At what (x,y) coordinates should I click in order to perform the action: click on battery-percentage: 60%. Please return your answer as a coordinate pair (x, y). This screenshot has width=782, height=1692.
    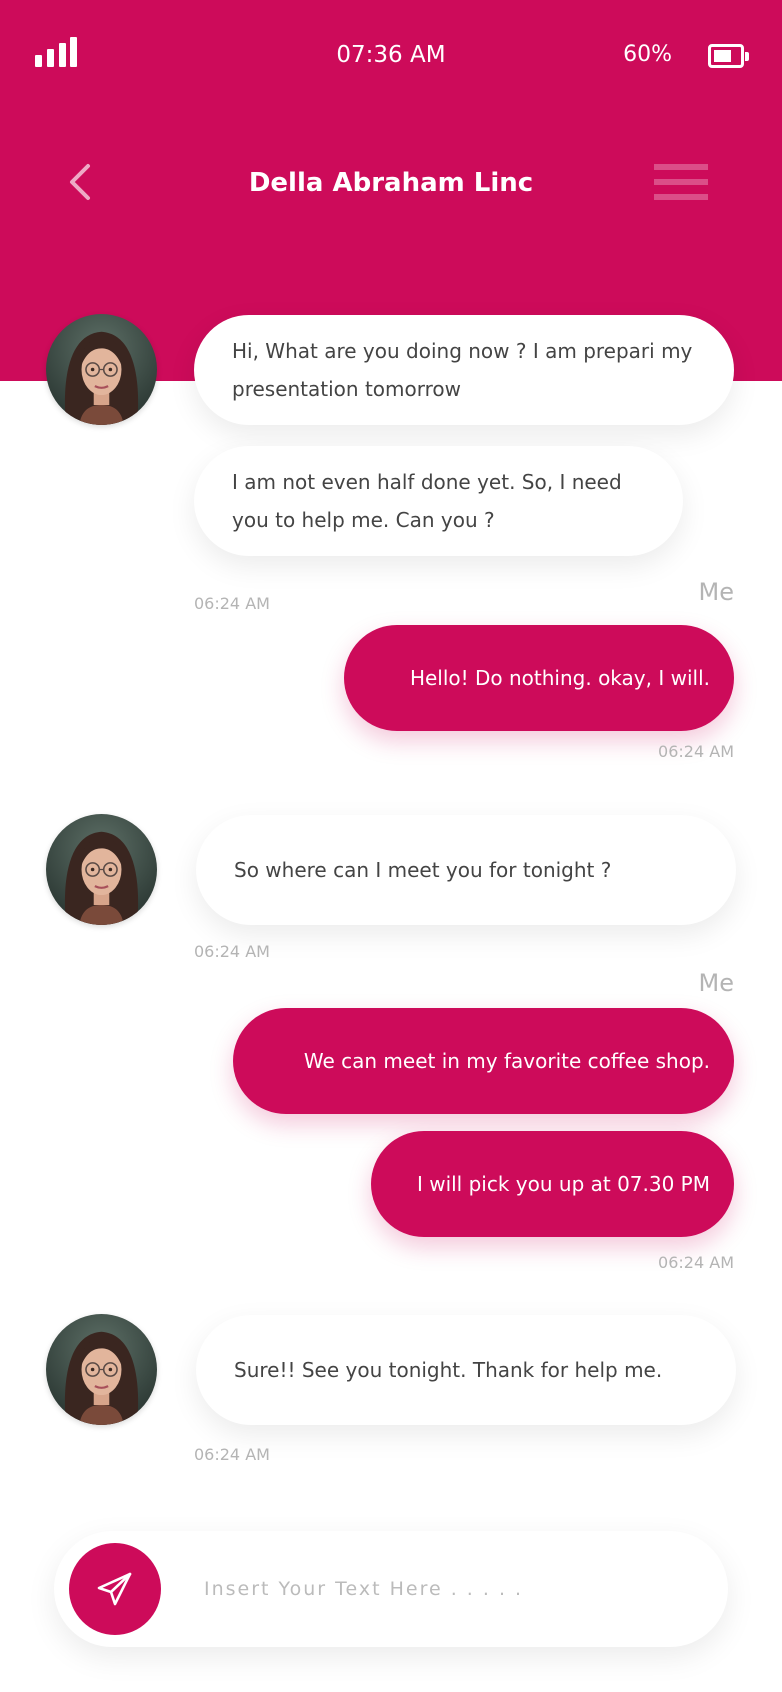
    Looking at the image, I should click on (647, 54).